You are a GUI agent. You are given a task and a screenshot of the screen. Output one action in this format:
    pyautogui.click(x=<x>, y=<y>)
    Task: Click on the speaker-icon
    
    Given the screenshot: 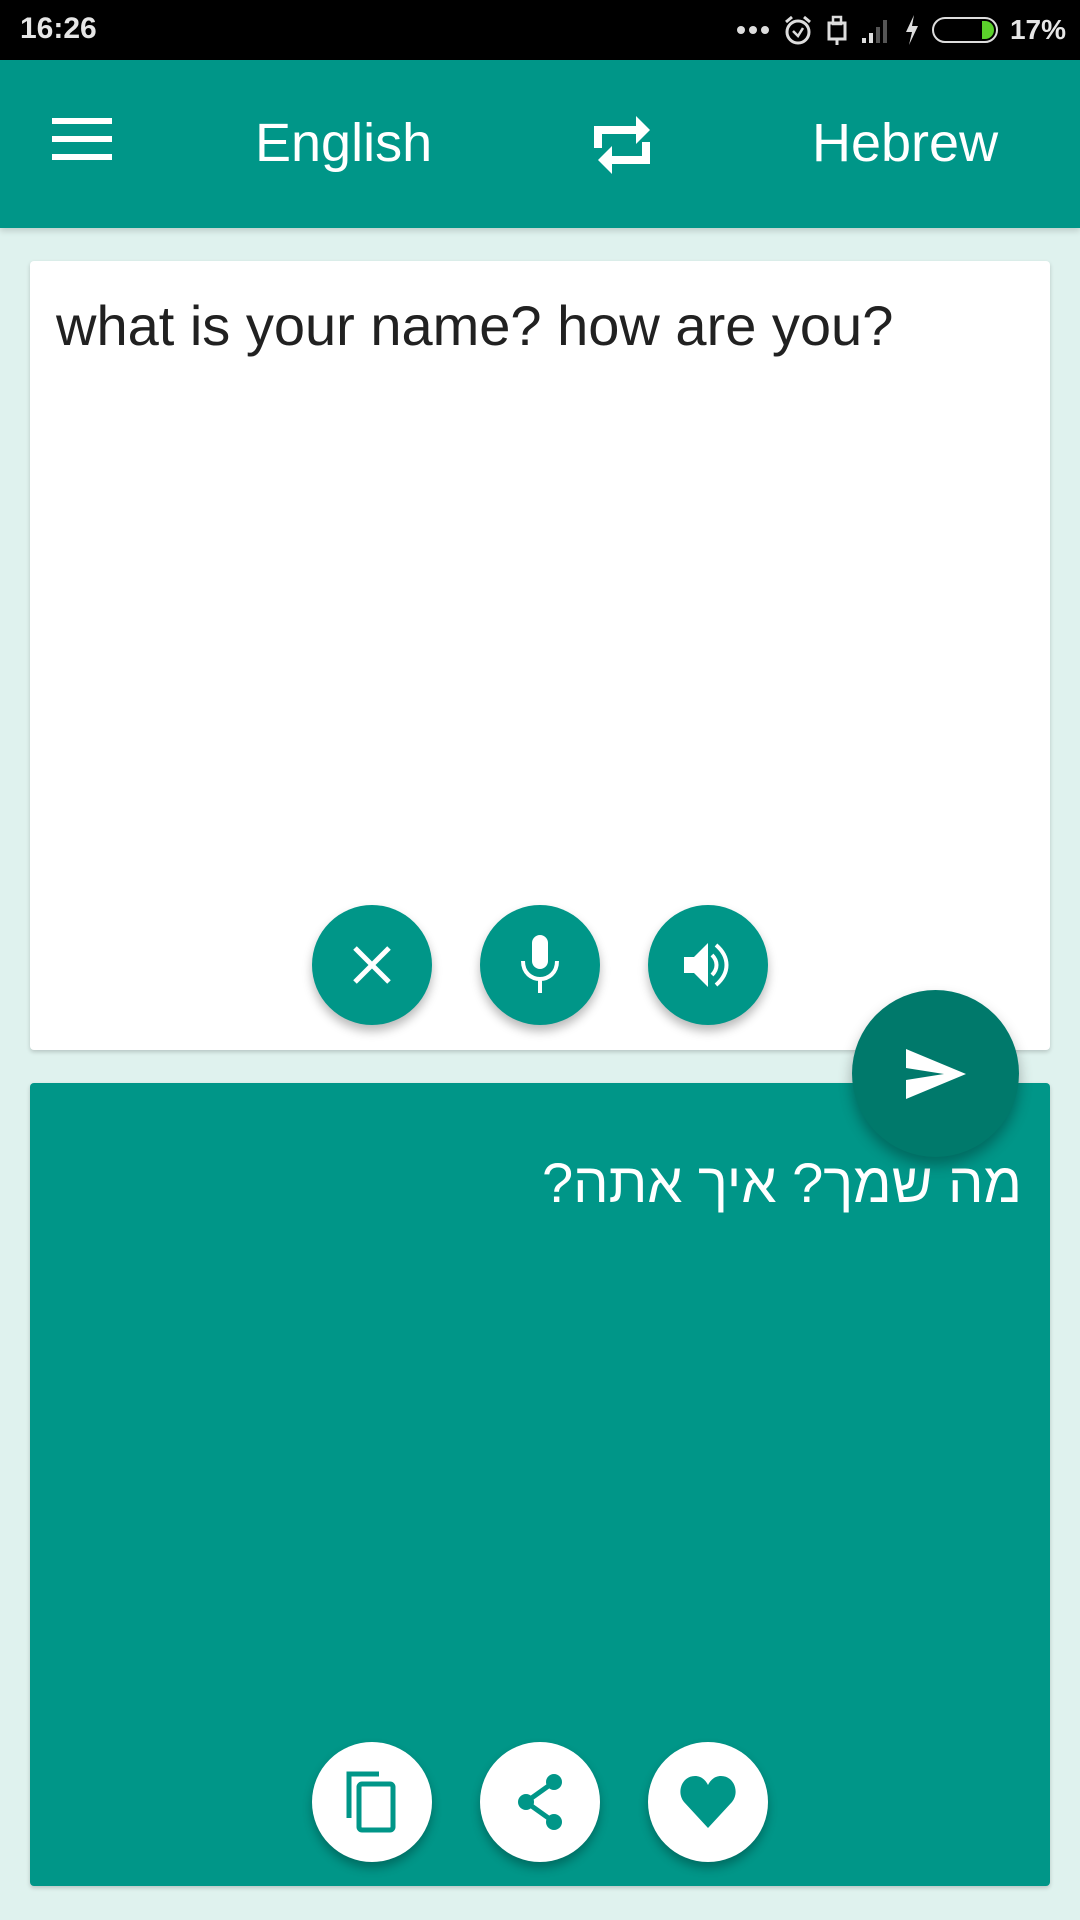 What is the action you would take?
    pyautogui.click(x=706, y=965)
    